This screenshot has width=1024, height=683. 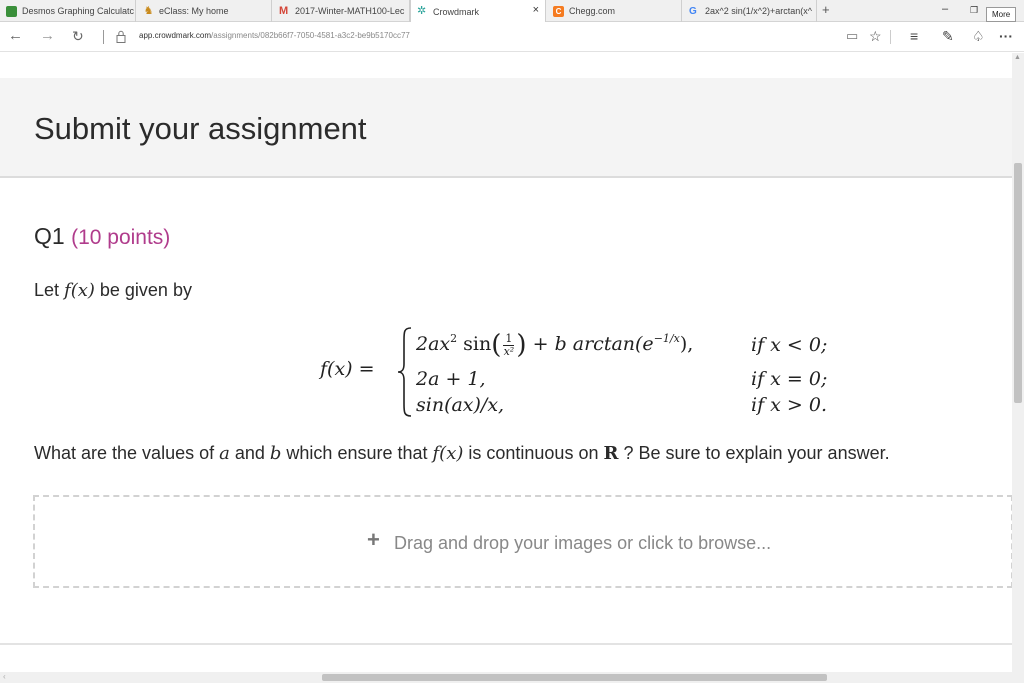 I want to click on prompt-text: ? Be sure to explain your answer., so click(x=754, y=453).